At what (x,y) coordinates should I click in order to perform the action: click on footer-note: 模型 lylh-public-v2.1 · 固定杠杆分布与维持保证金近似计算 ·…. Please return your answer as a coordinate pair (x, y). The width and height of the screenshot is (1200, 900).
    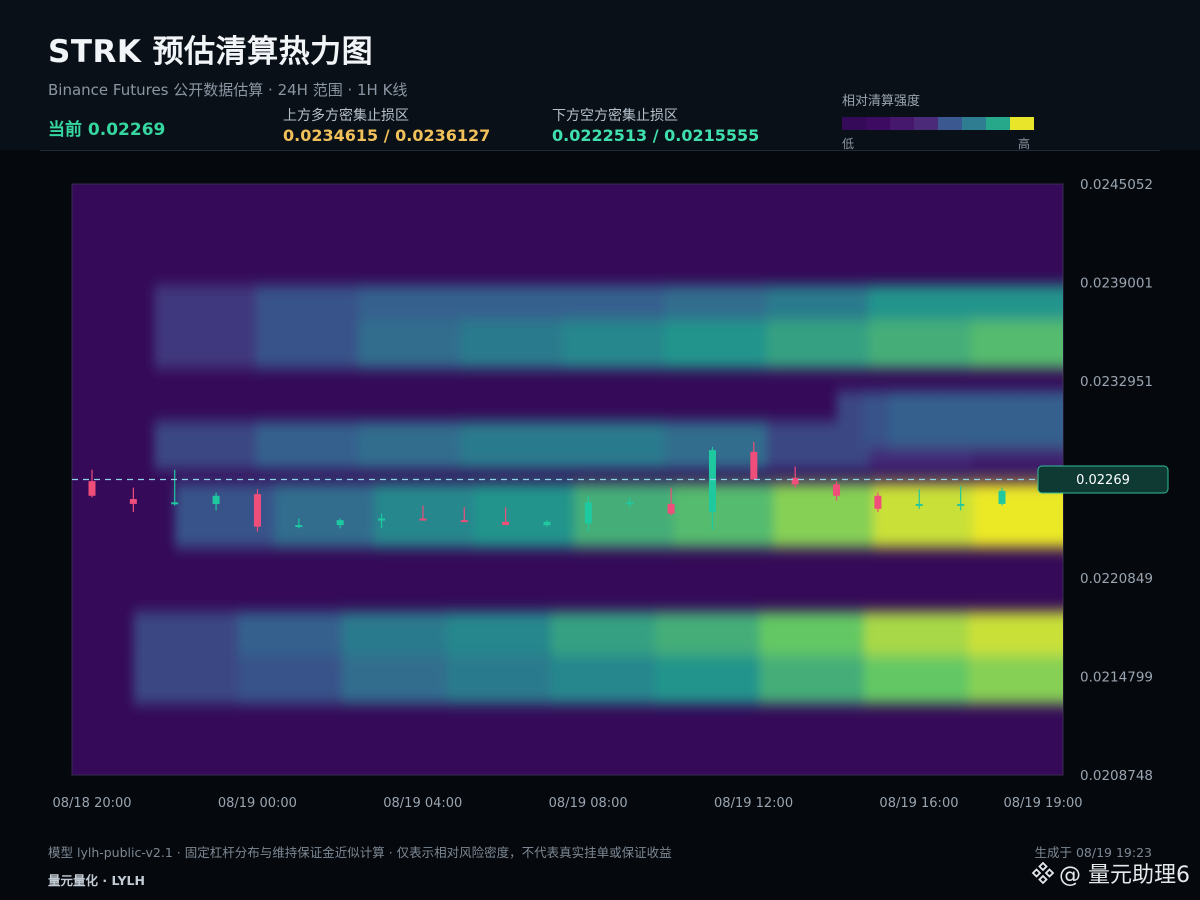
    Looking at the image, I should click on (360, 852).